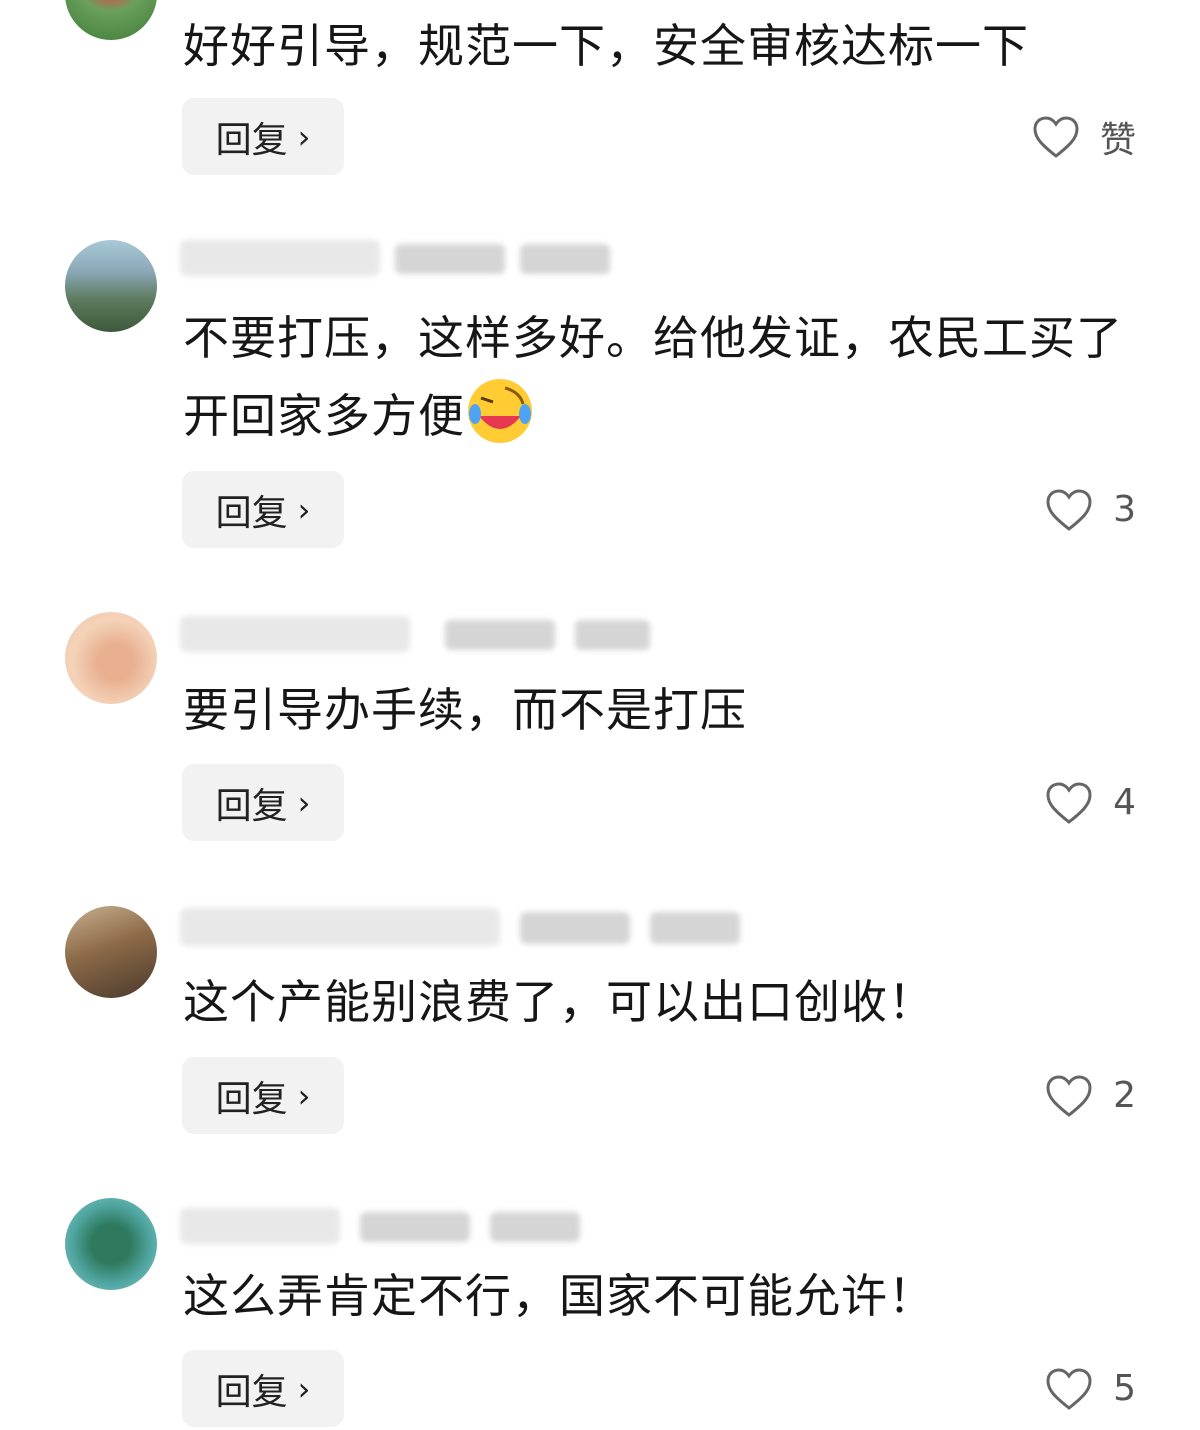 This screenshot has height=1430, width=1200. I want to click on like-count: 赞, so click(1117, 140).